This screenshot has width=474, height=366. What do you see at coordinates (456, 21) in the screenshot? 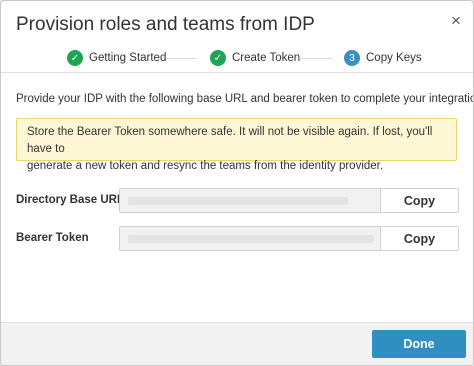
I see `close-icon: ×` at bounding box center [456, 21].